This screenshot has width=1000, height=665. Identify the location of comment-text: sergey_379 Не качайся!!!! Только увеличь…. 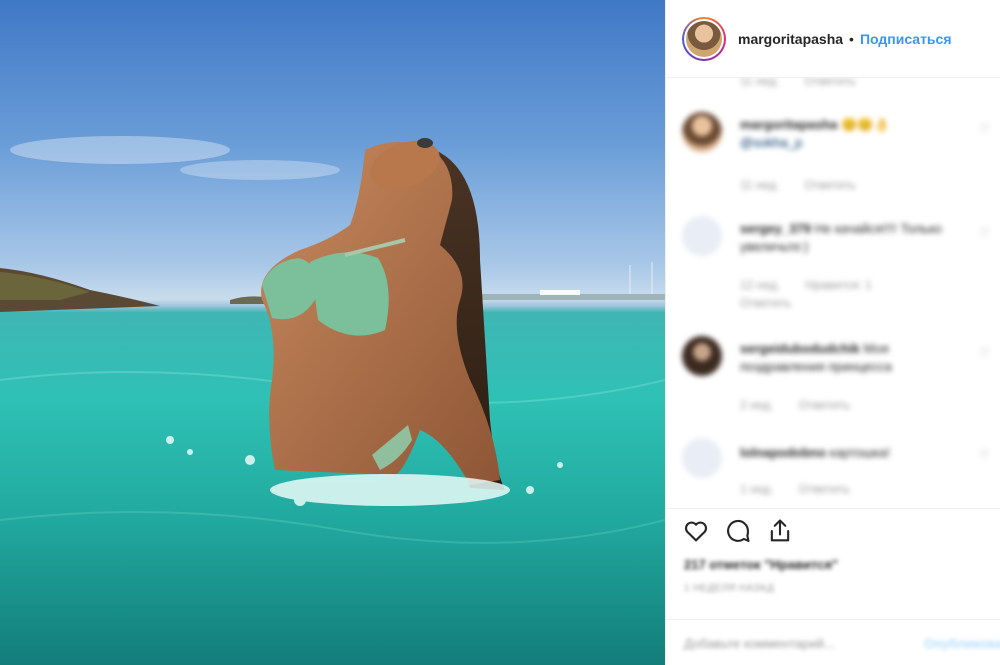
(855, 238).